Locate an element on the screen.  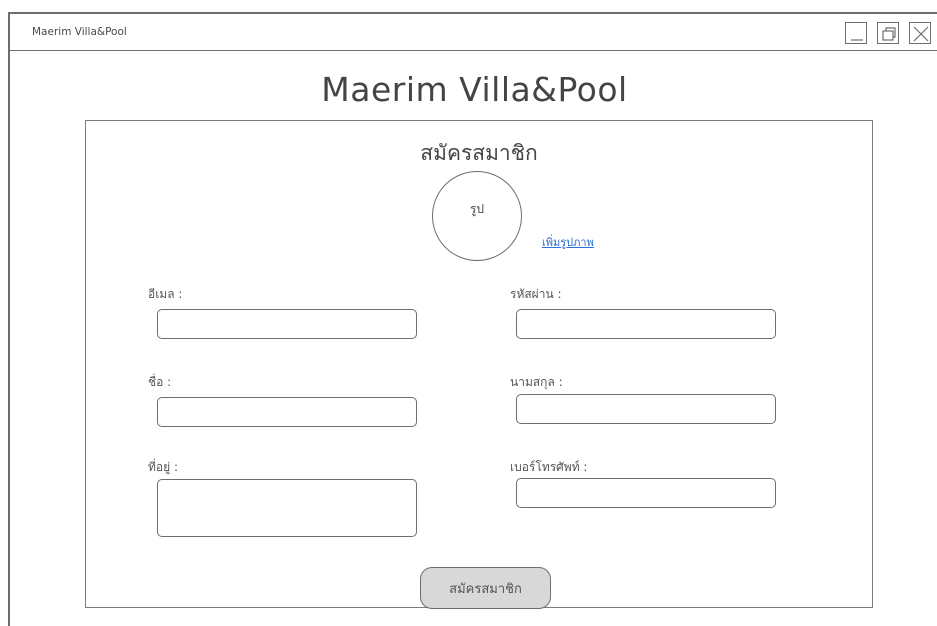
close-button is located at coordinates (920, 33).